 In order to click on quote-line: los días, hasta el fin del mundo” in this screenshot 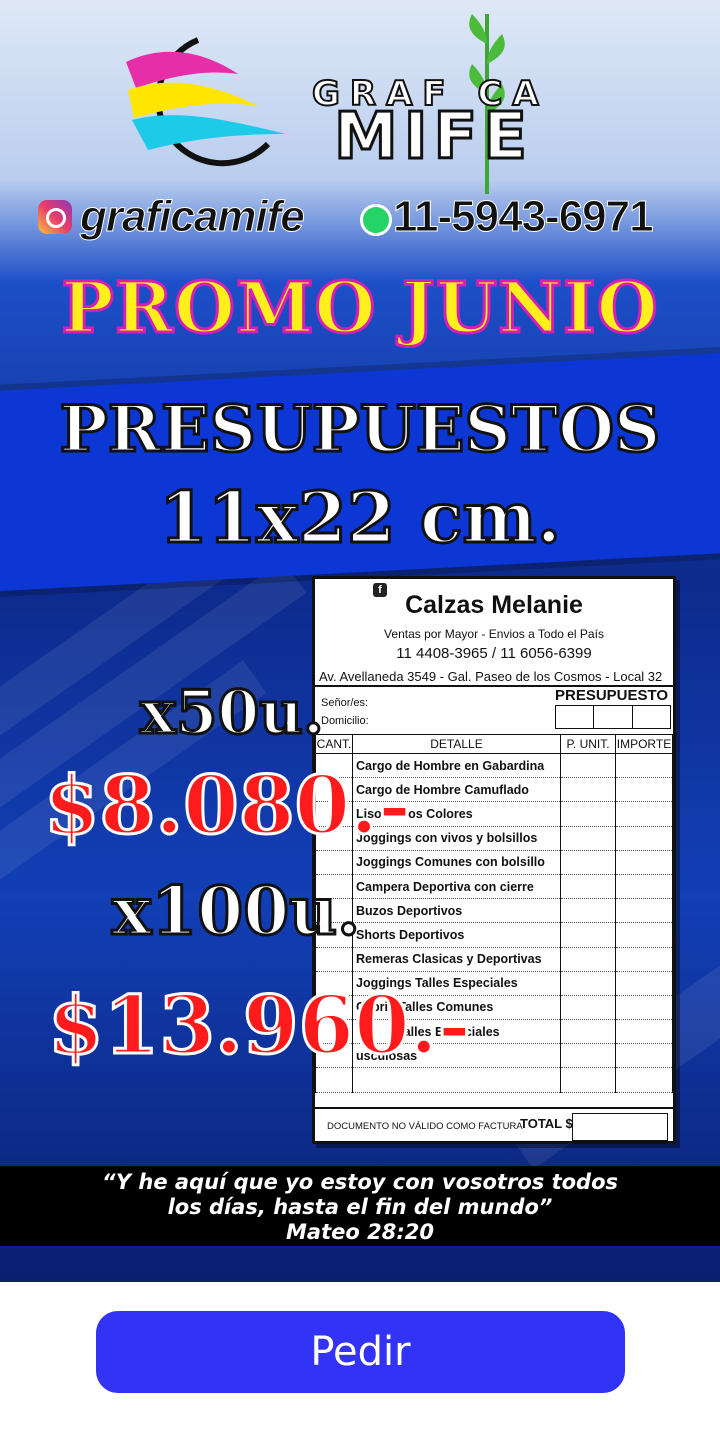, I will do `click(360, 1207)`.